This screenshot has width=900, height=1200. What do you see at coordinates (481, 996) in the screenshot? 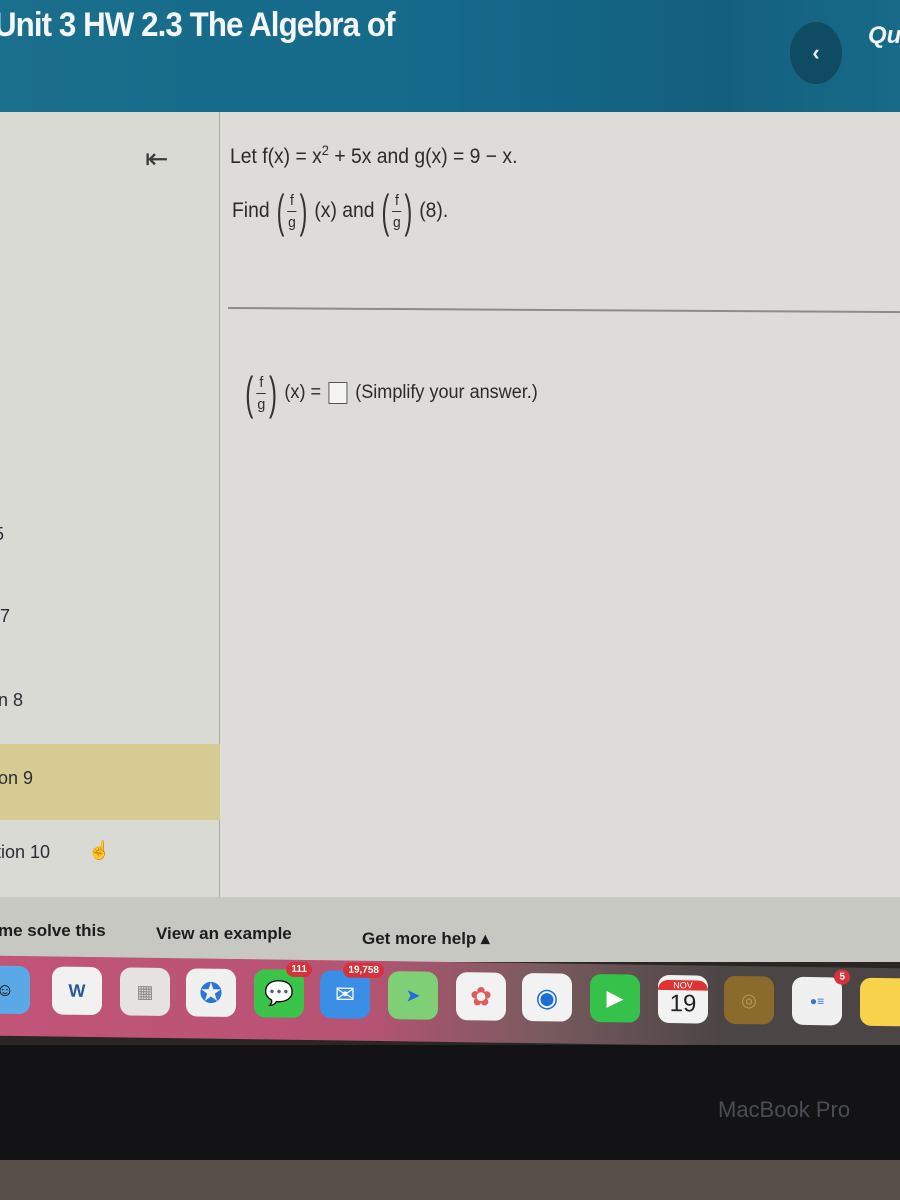
I see `photos-icon: ✿` at bounding box center [481, 996].